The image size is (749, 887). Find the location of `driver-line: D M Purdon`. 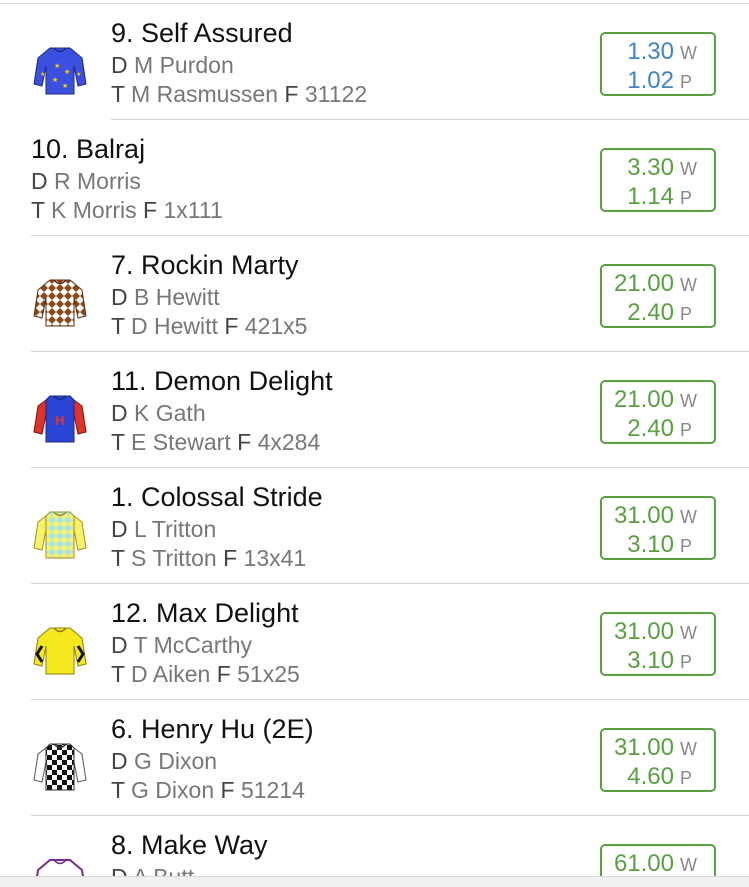

driver-line: D M Purdon is located at coordinates (172, 65).